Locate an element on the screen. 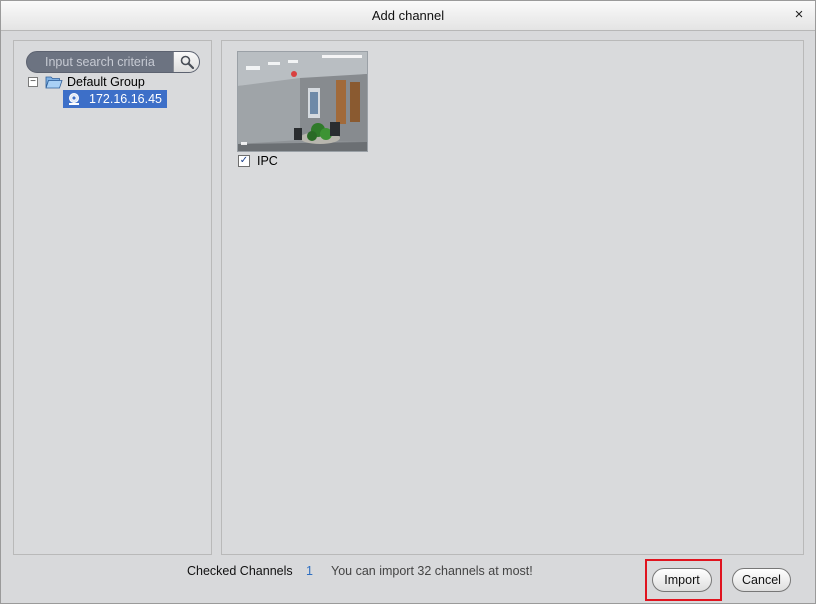 The image size is (816, 604). open-folder-icon is located at coordinates (54, 82).